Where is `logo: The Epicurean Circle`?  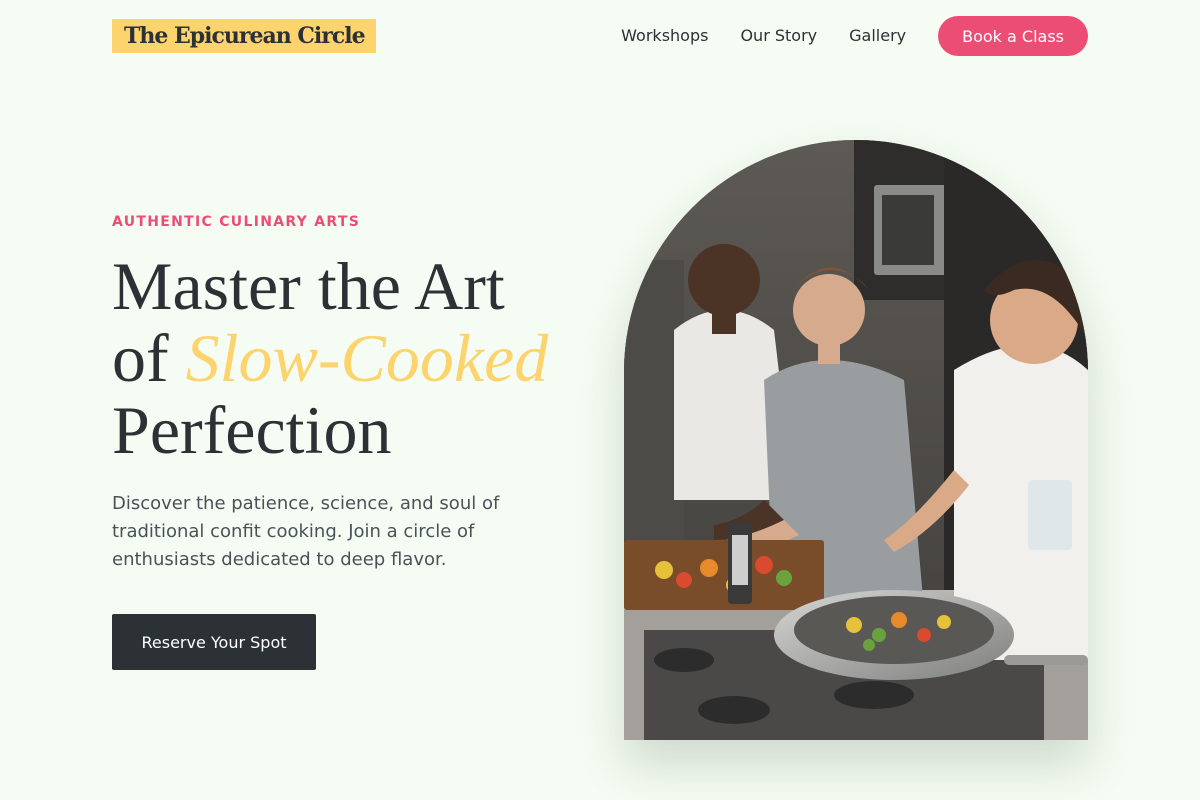 logo: The Epicurean Circle is located at coordinates (244, 36).